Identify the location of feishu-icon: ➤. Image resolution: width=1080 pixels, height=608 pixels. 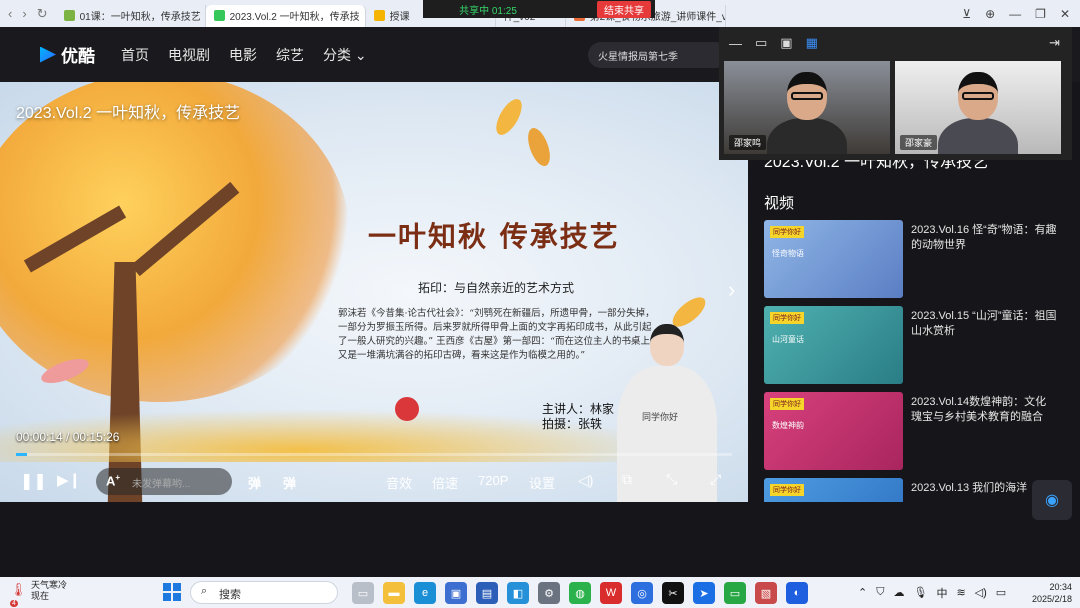
(704, 593).